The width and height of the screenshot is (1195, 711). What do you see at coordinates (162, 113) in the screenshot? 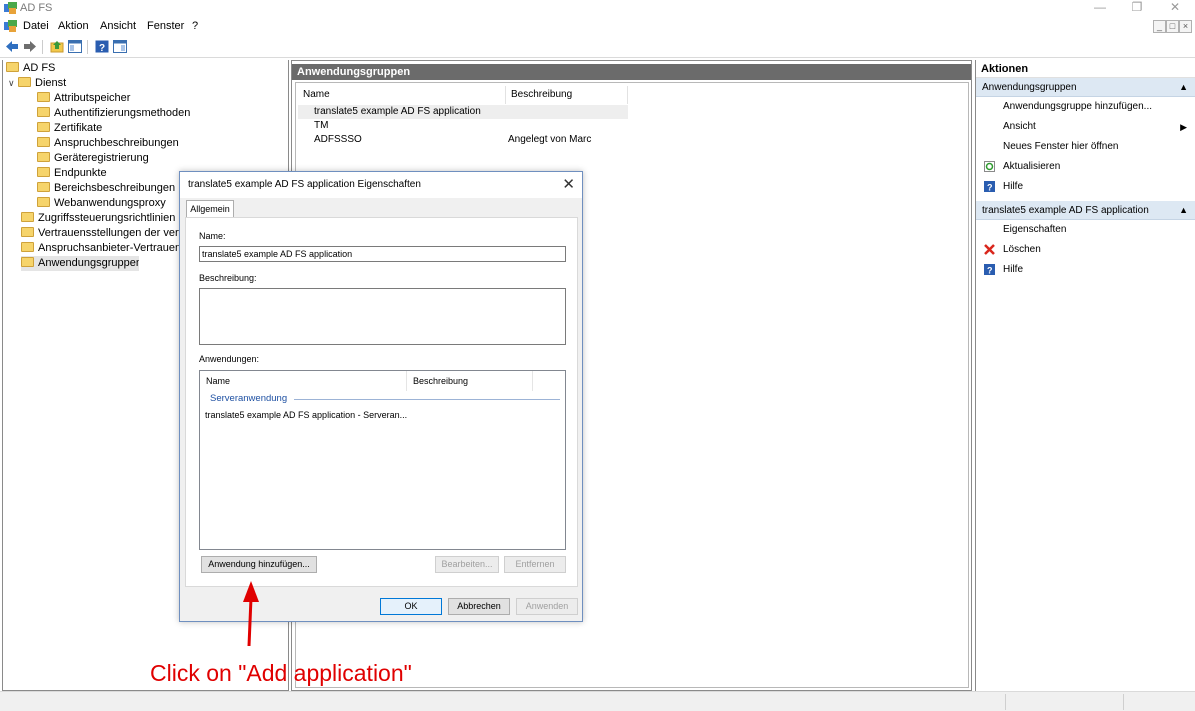
I see `tree-item-authentifizierungsmethoden: Authentifizierungsmethoden` at bounding box center [162, 113].